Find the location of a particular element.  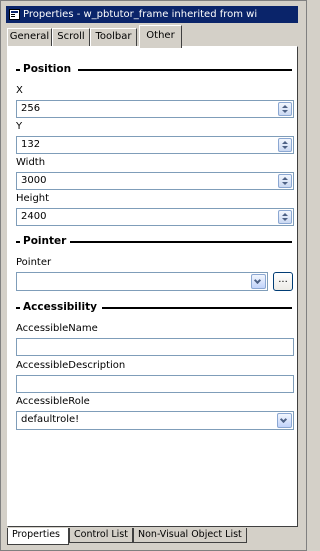

tab-scroll: Scroll is located at coordinates (71, 37).